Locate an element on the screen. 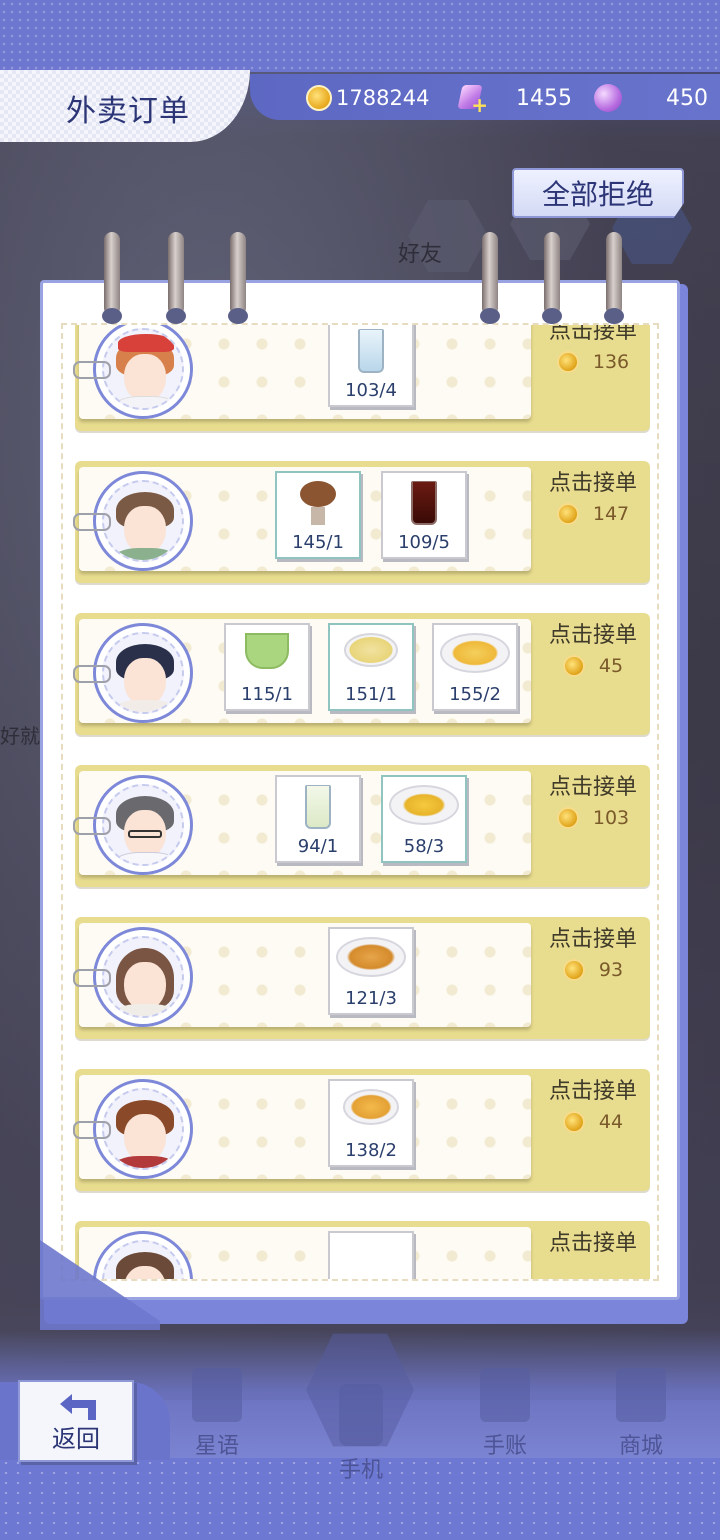  diamond-counter: 1455 is located at coordinates (514, 98).